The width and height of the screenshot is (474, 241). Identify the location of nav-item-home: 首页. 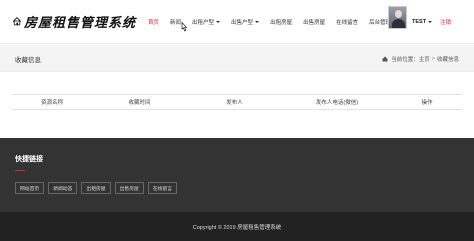
(153, 22).